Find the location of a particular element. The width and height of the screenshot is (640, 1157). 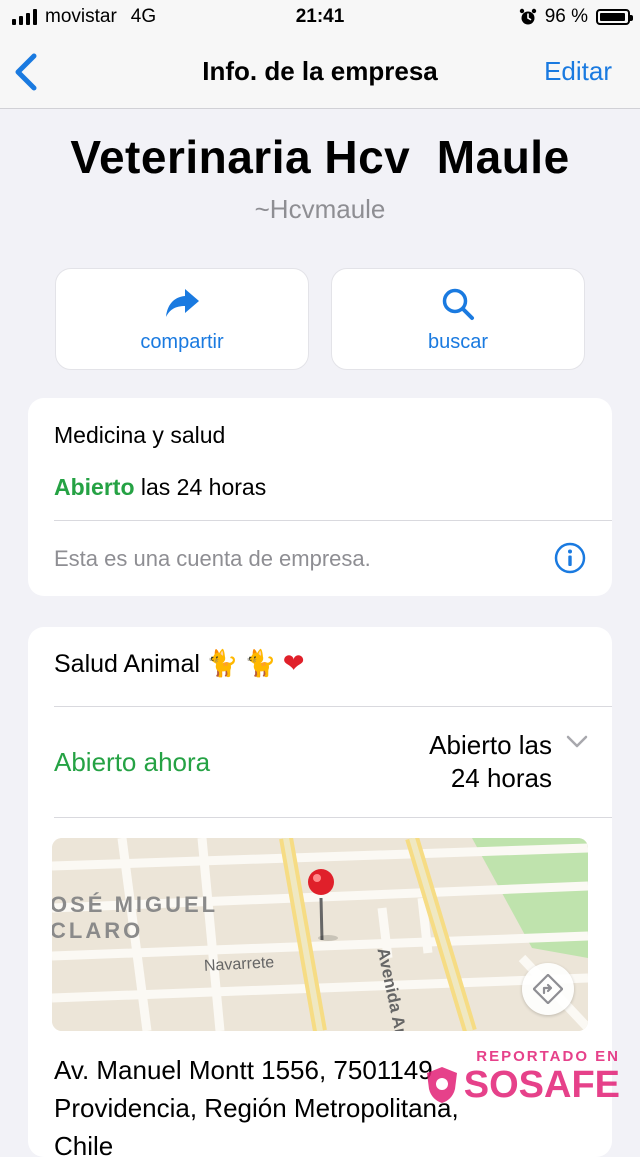

battery-percent: 96 % is located at coordinates (566, 16).